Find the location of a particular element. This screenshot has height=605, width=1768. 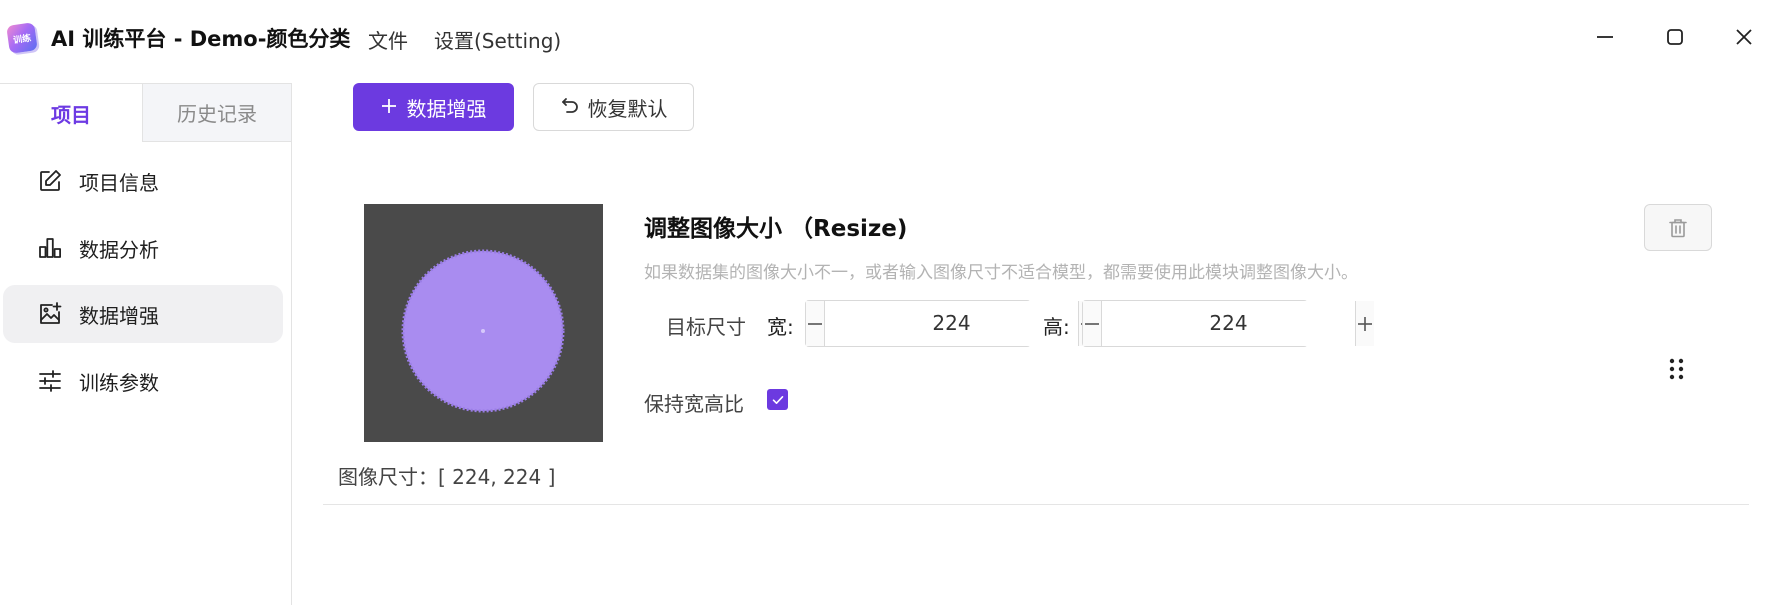

width-stepper is located at coordinates (951, 323).